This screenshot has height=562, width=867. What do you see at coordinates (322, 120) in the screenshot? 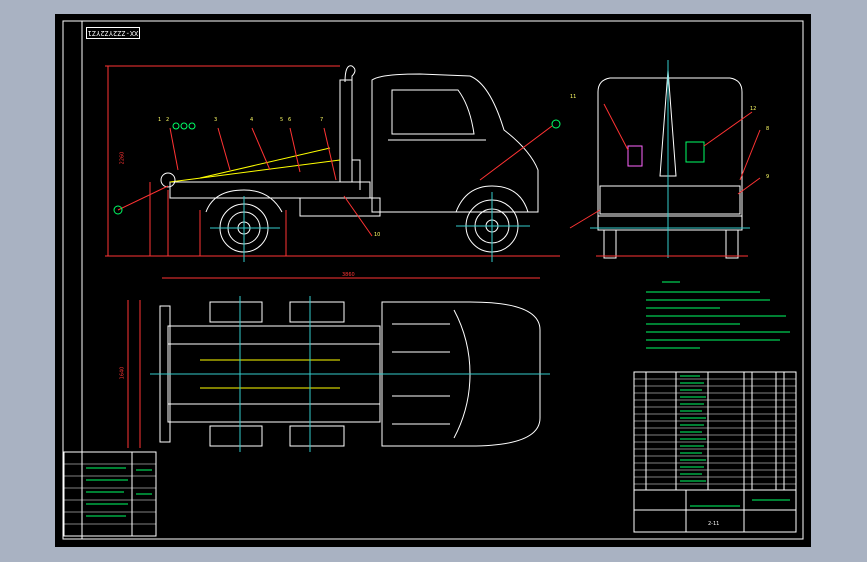
I see `callout-7: 7` at bounding box center [322, 120].